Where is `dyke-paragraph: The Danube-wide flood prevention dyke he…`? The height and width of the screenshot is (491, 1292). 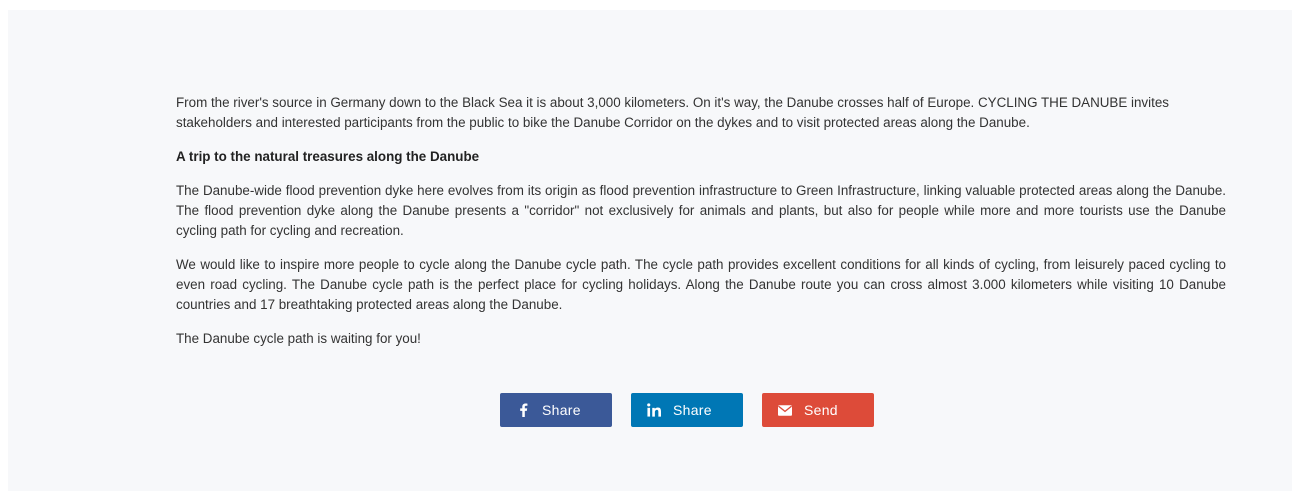 dyke-paragraph: The Danube-wide flood prevention dyke he… is located at coordinates (701, 210).